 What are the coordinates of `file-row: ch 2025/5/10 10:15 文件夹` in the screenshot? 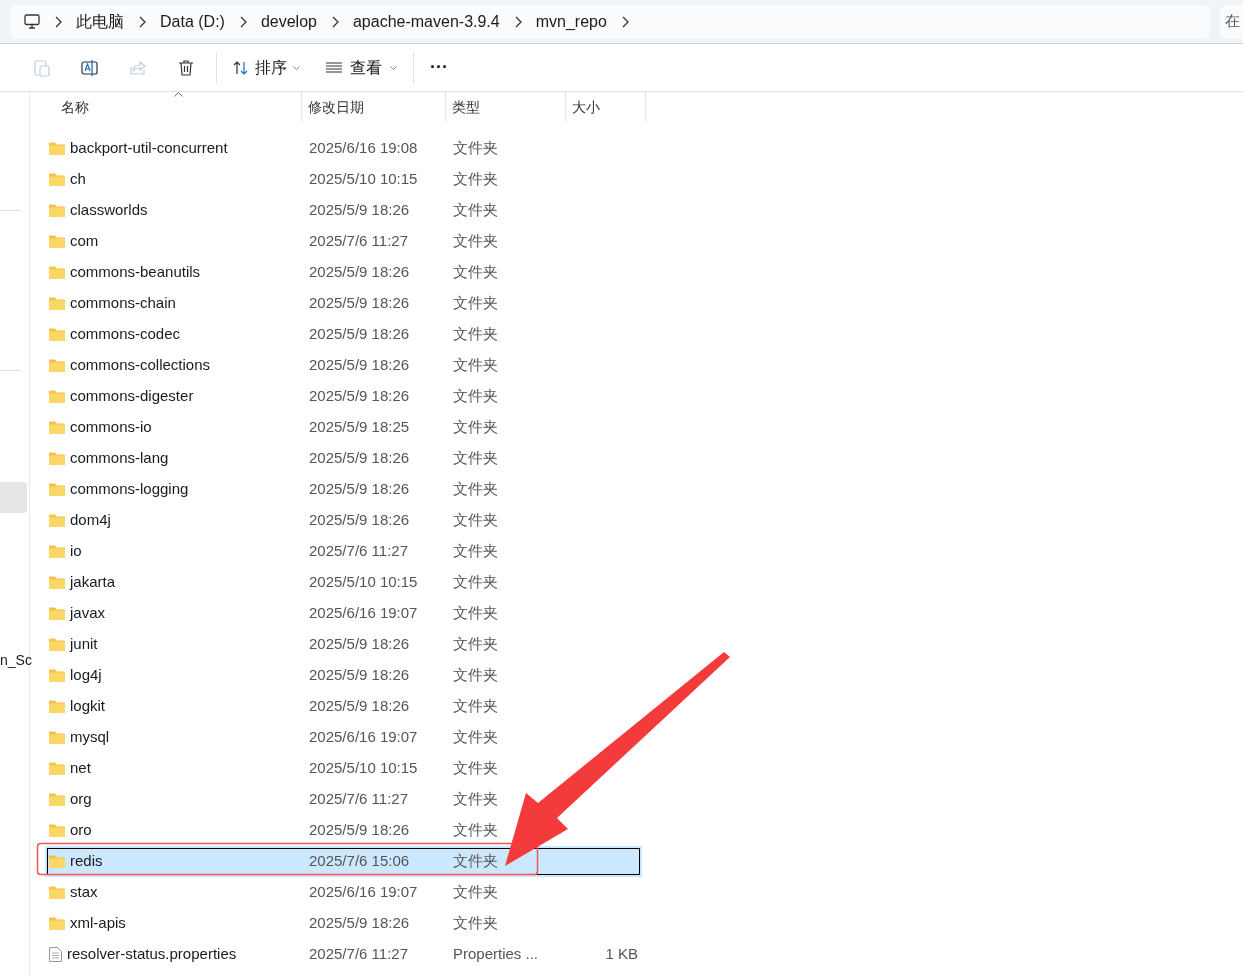 It's located at (275, 179).